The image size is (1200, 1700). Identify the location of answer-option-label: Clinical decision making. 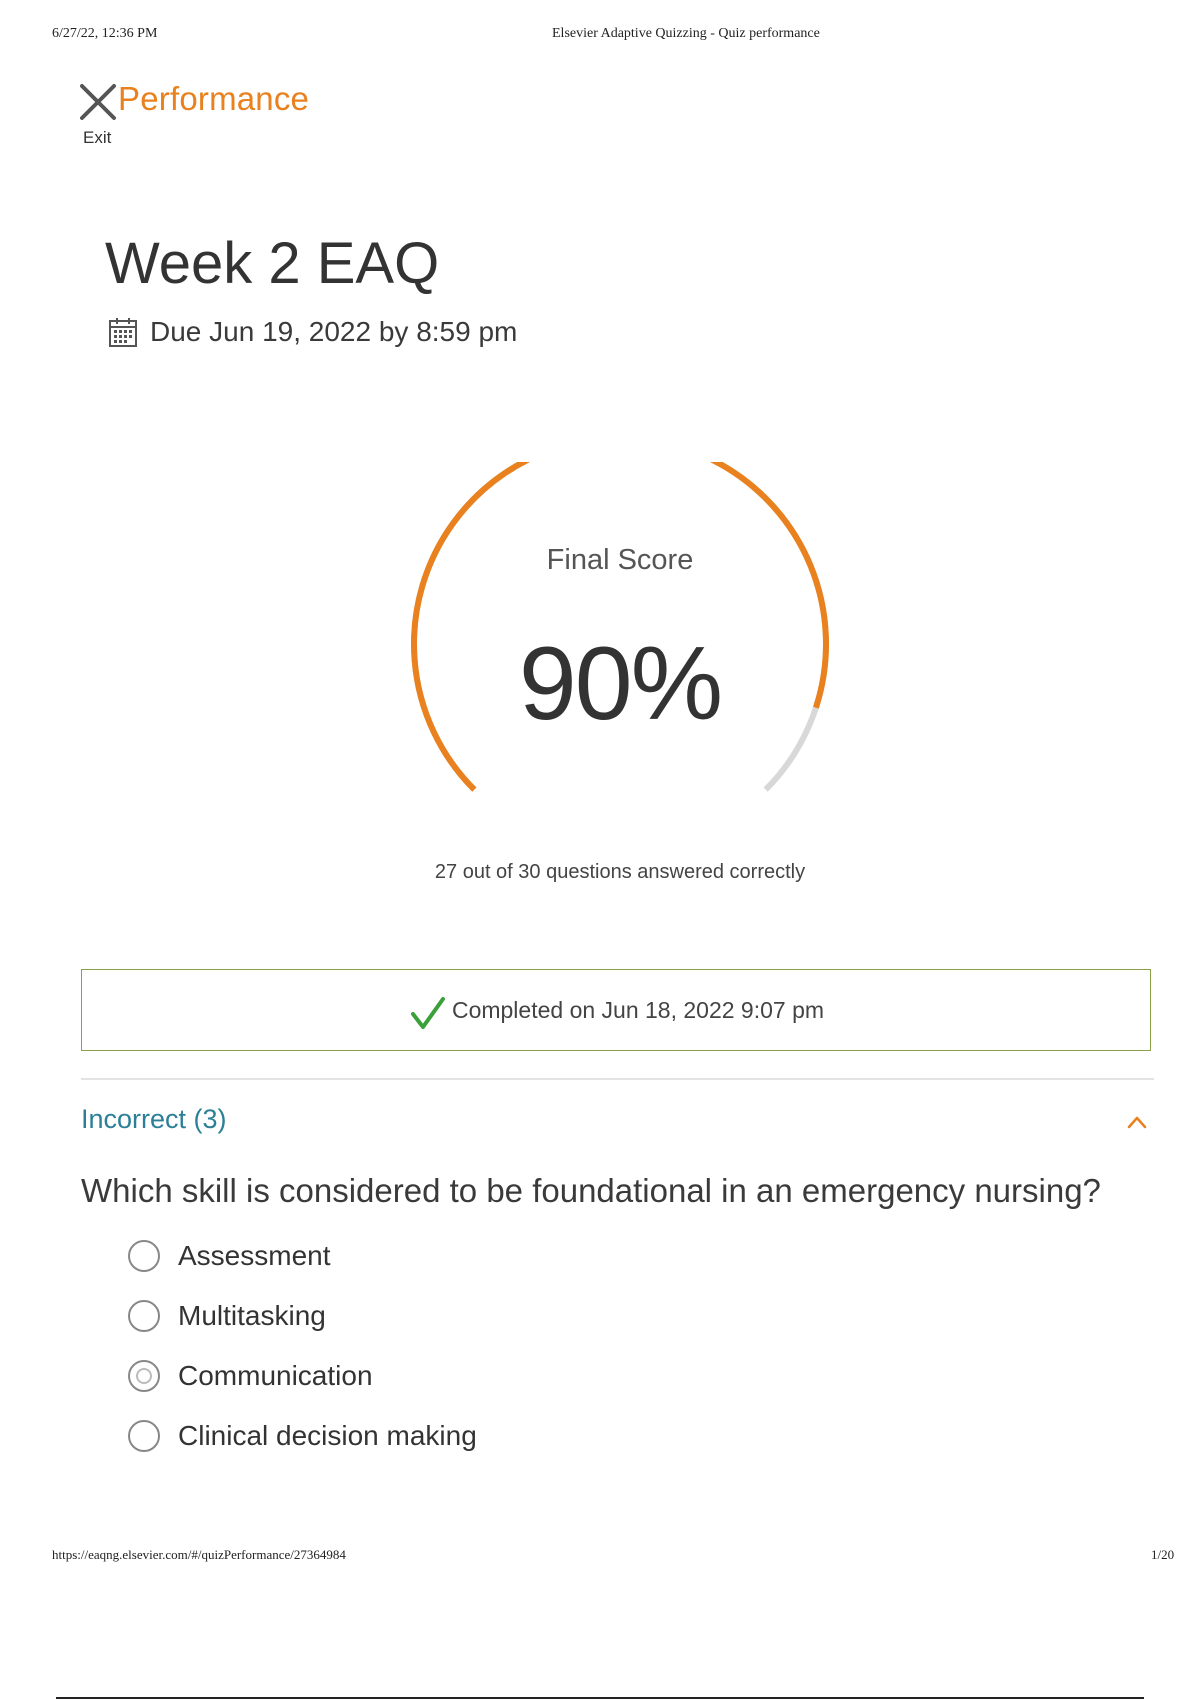
(327, 1435).